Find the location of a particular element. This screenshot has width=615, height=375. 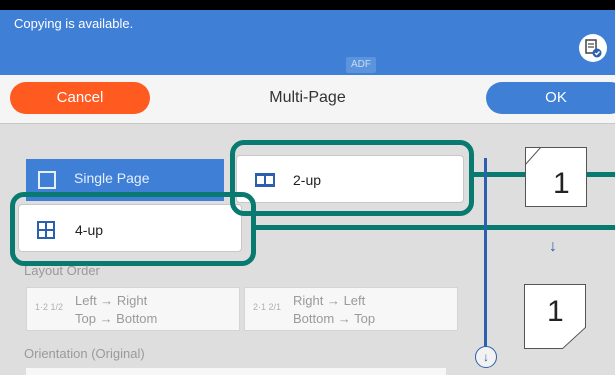

left-right-order-button: 1·2 1/2 Left → Right Top → Bottom is located at coordinates (133, 309).